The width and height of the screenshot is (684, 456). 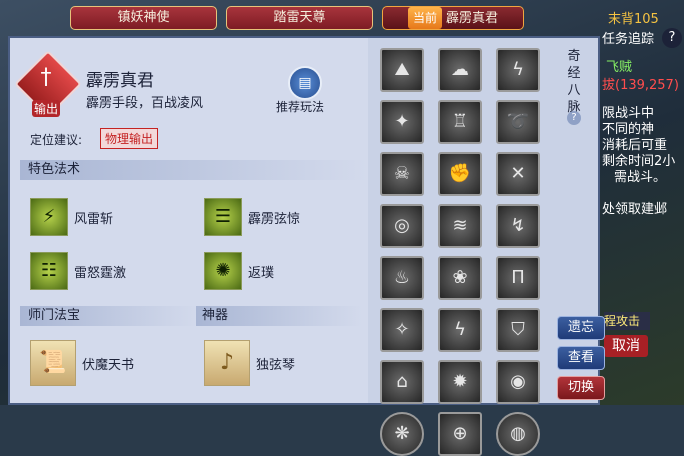 What do you see at coordinates (460, 330) in the screenshot?
I see `storm-icon: ϟ` at bounding box center [460, 330].